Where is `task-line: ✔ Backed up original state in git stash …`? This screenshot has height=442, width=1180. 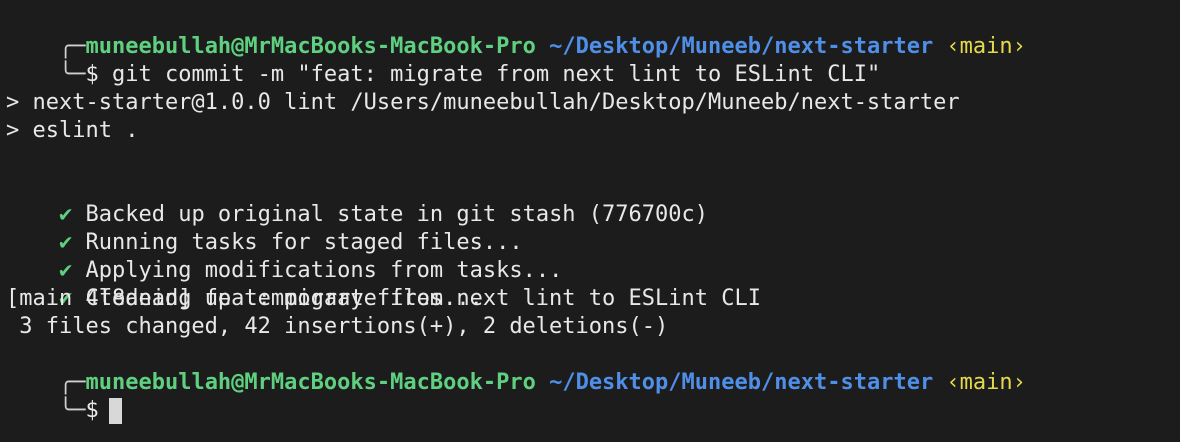
task-line: ✔ Backed up original state in git stash … is located at coordinates (357, 200).